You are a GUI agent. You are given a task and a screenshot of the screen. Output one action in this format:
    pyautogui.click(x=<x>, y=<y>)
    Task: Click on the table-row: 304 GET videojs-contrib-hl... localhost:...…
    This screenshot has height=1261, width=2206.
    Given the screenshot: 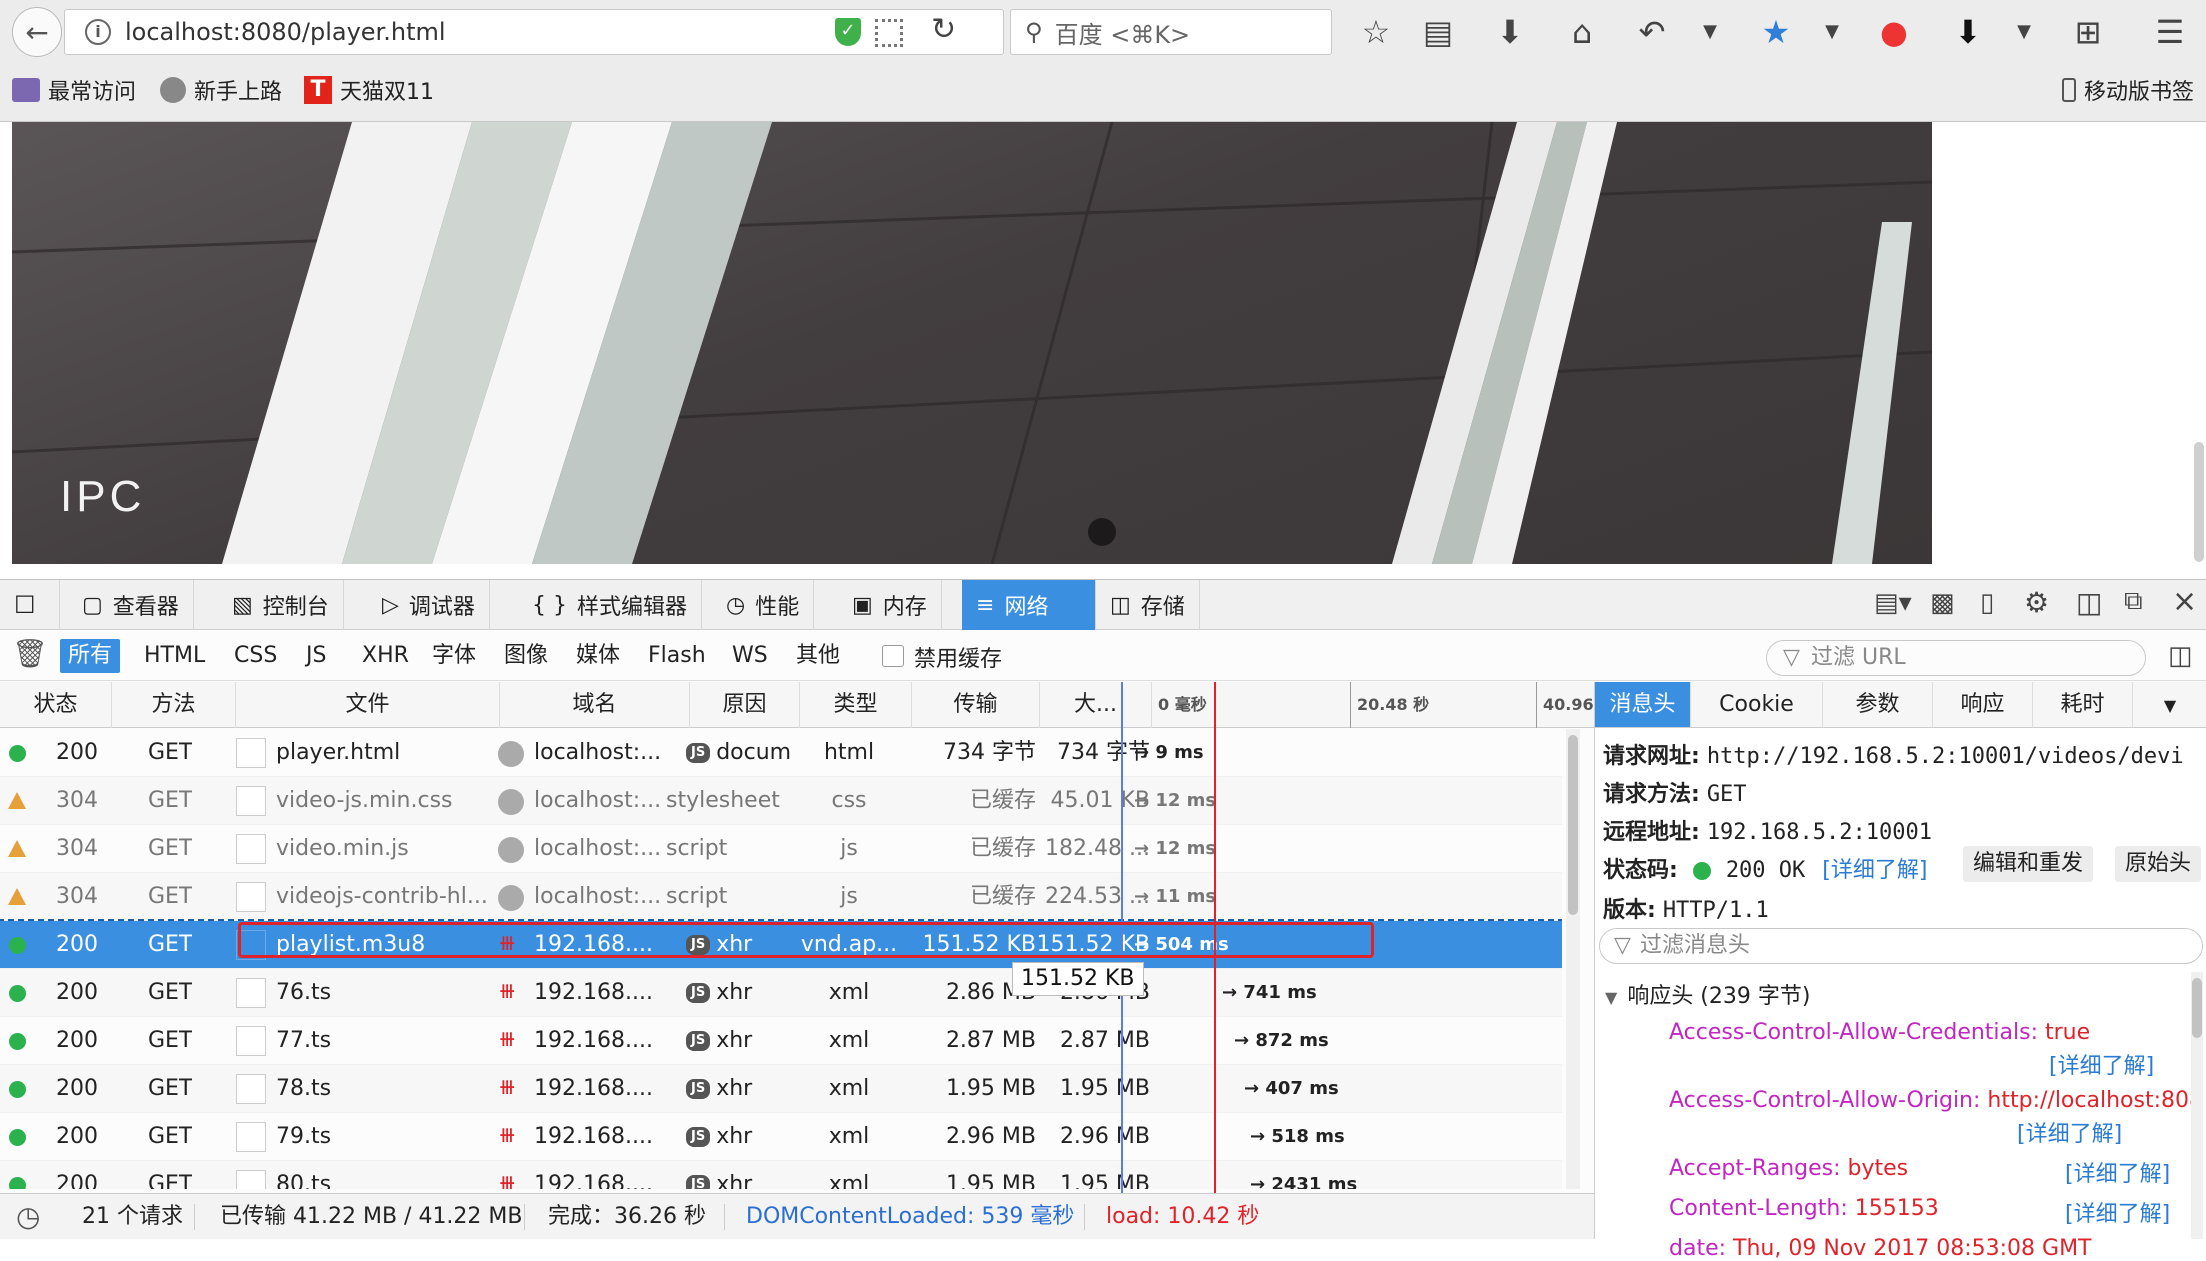 What is the action you would take?
    pyautogui.click(x=781, y=897)
    